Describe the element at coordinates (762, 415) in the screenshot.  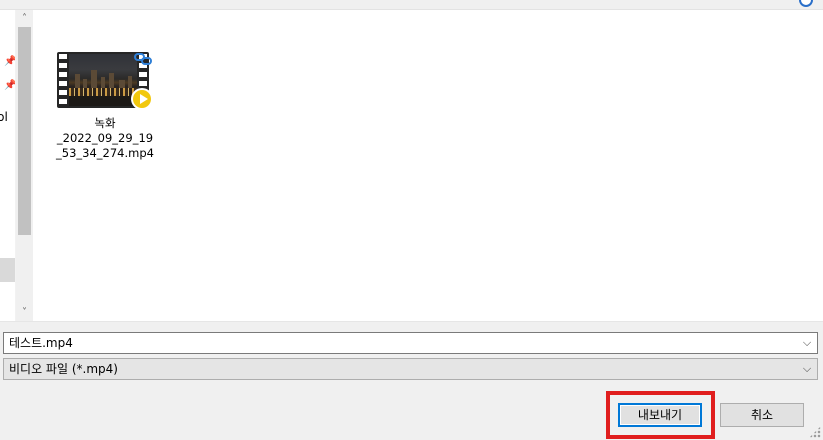
I see `cancel-button: 취소` at that location.